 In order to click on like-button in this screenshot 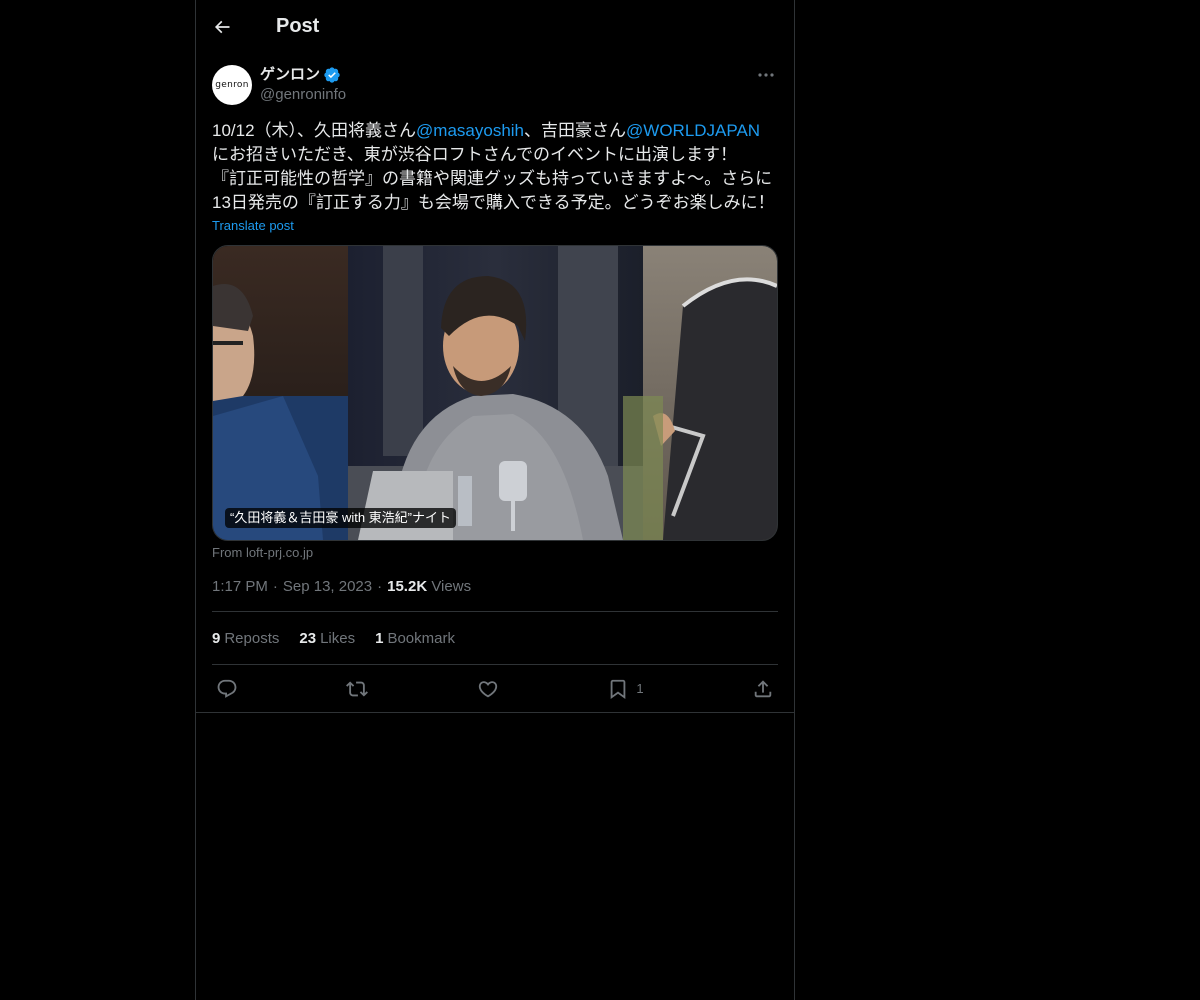, I will do `click(488, 689)`.